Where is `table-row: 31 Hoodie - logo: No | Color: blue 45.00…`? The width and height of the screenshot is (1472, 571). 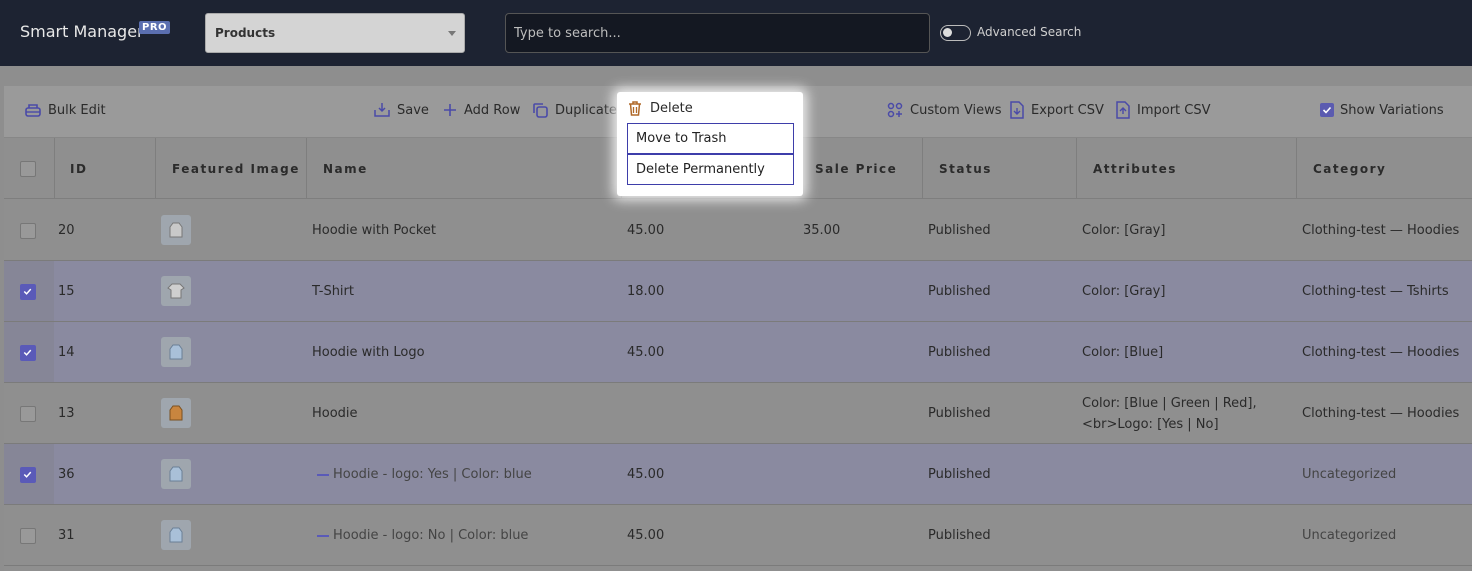 table-row: 31 Hoodie - logo: No | Color: blue 45.00… is located at coordinates (738, 535).